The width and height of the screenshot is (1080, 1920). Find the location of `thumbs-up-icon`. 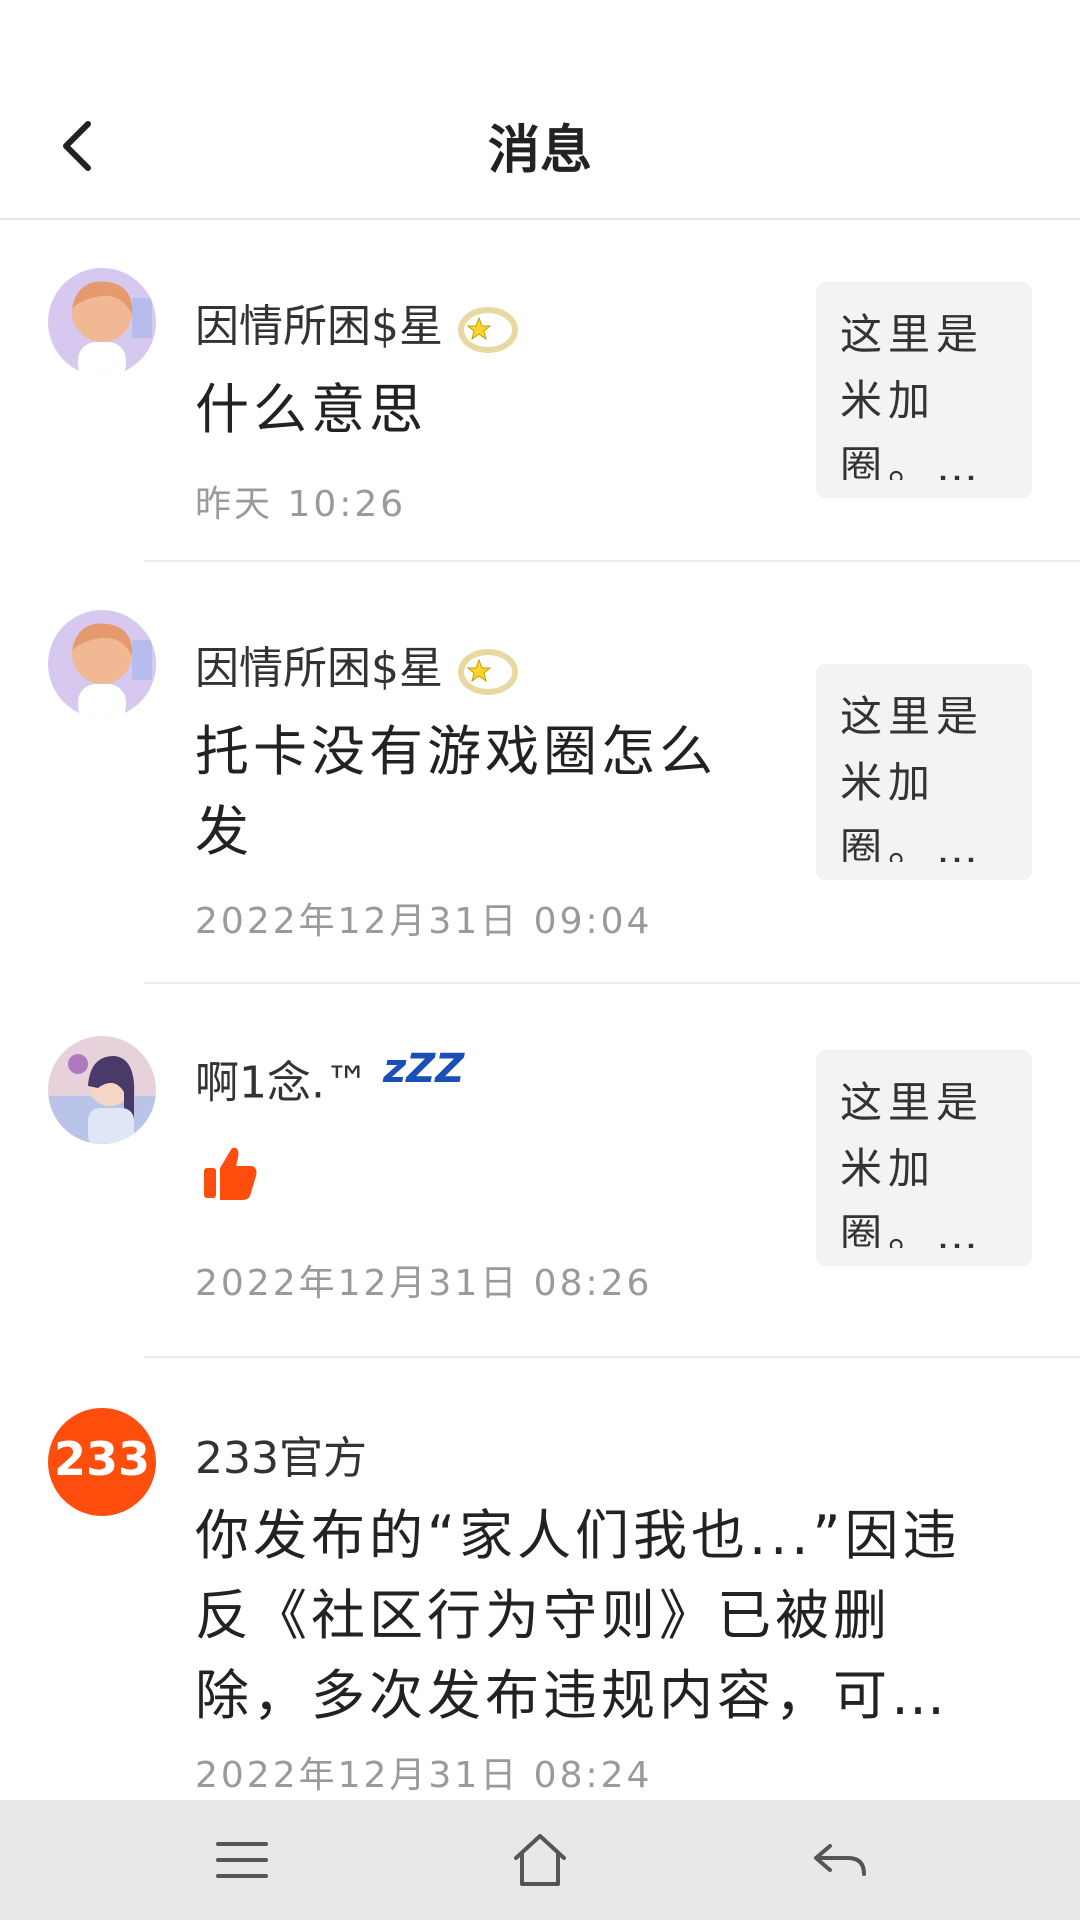

thumbs-up-icon is located at coordinates (230, 1174).